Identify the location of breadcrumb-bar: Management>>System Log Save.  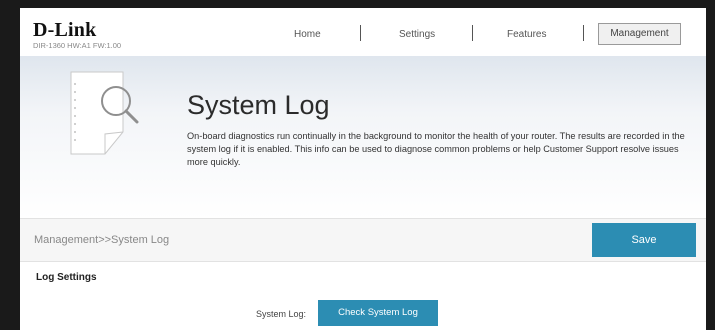
(363, 240).